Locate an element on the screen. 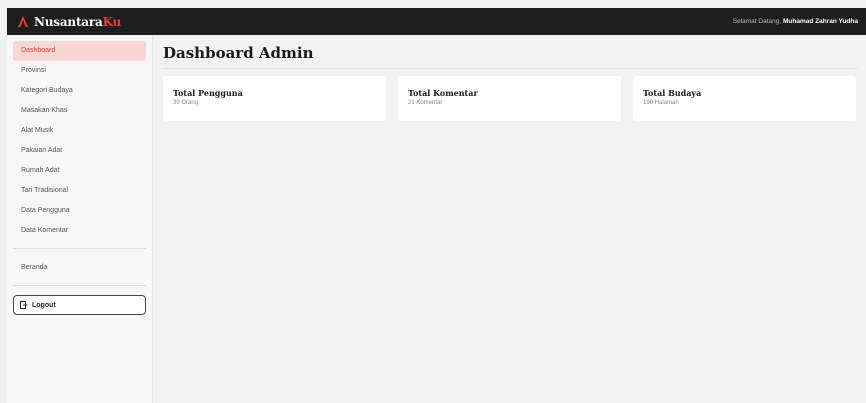 This screenshot has width=866, height=403. sidebar-item-data-komentar: Data Komentar is located at coordinates (79, 231).